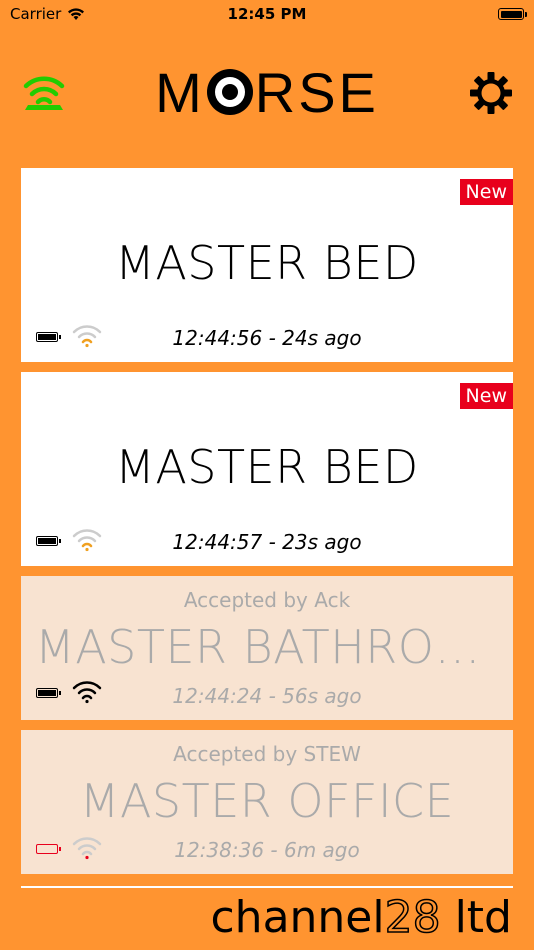 This screenshot has height=950, width=534. I want to click on card-title: MASTER OFFICE, so click(267, 801).